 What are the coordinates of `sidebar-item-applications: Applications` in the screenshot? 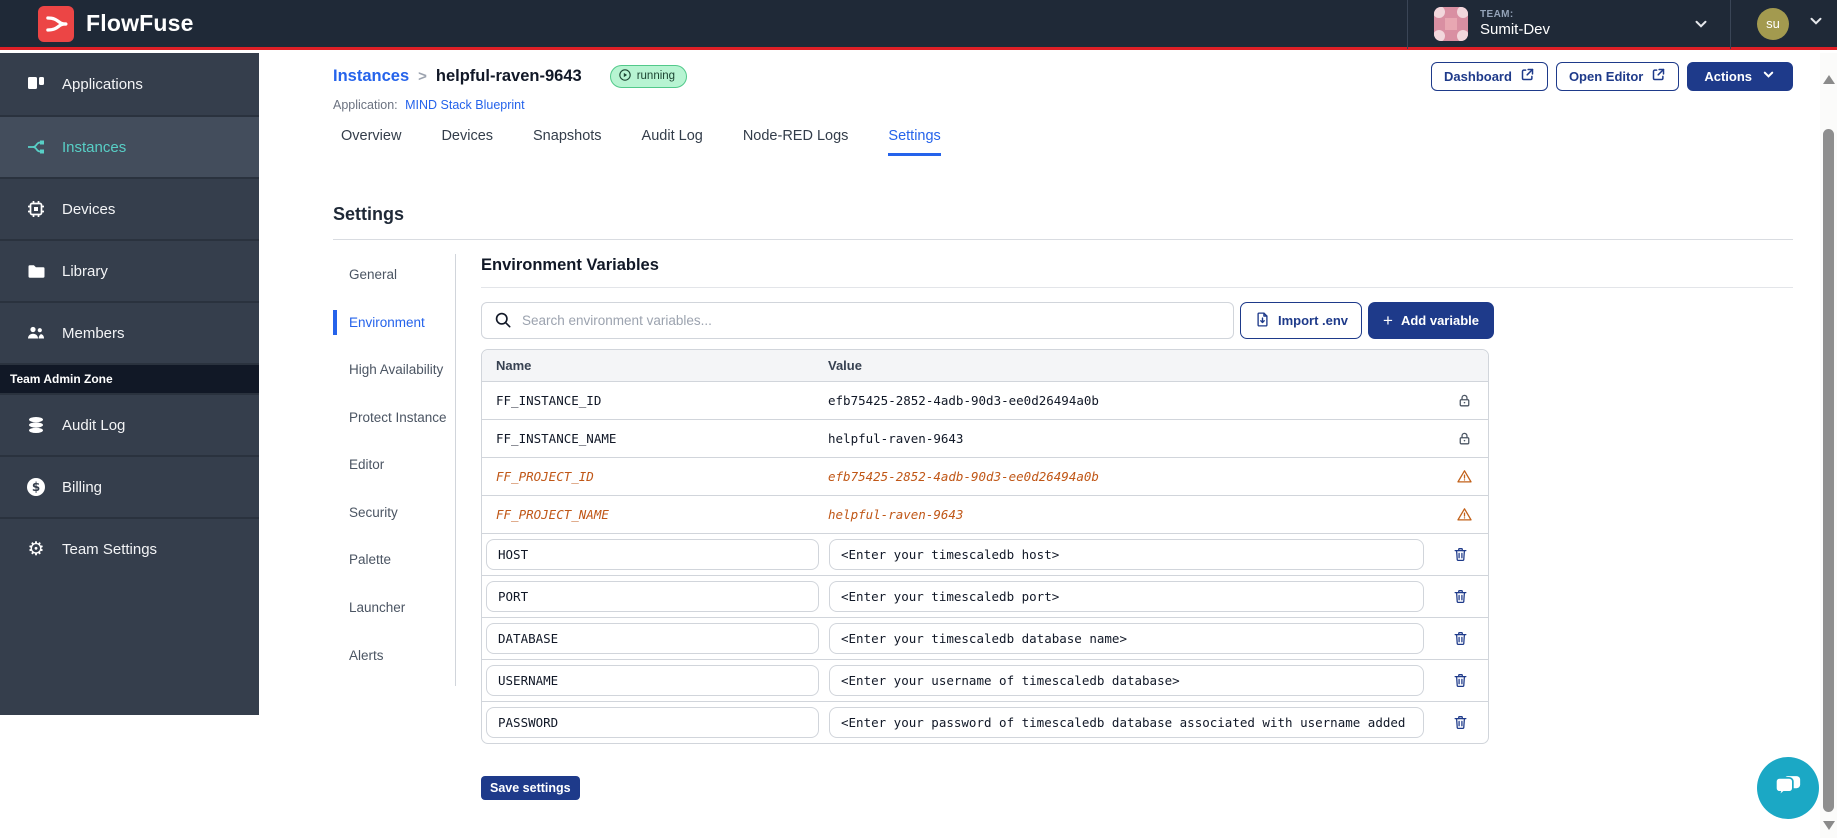 It's located at (129, 84).